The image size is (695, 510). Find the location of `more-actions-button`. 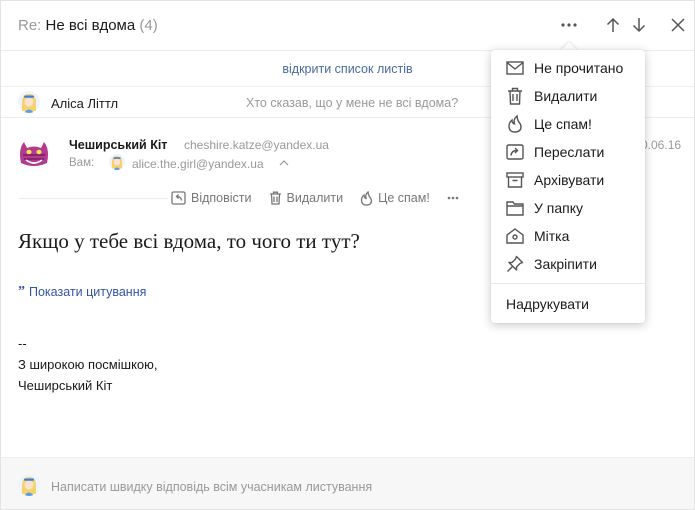

more-actions-button is located at coordinates (569, 25).